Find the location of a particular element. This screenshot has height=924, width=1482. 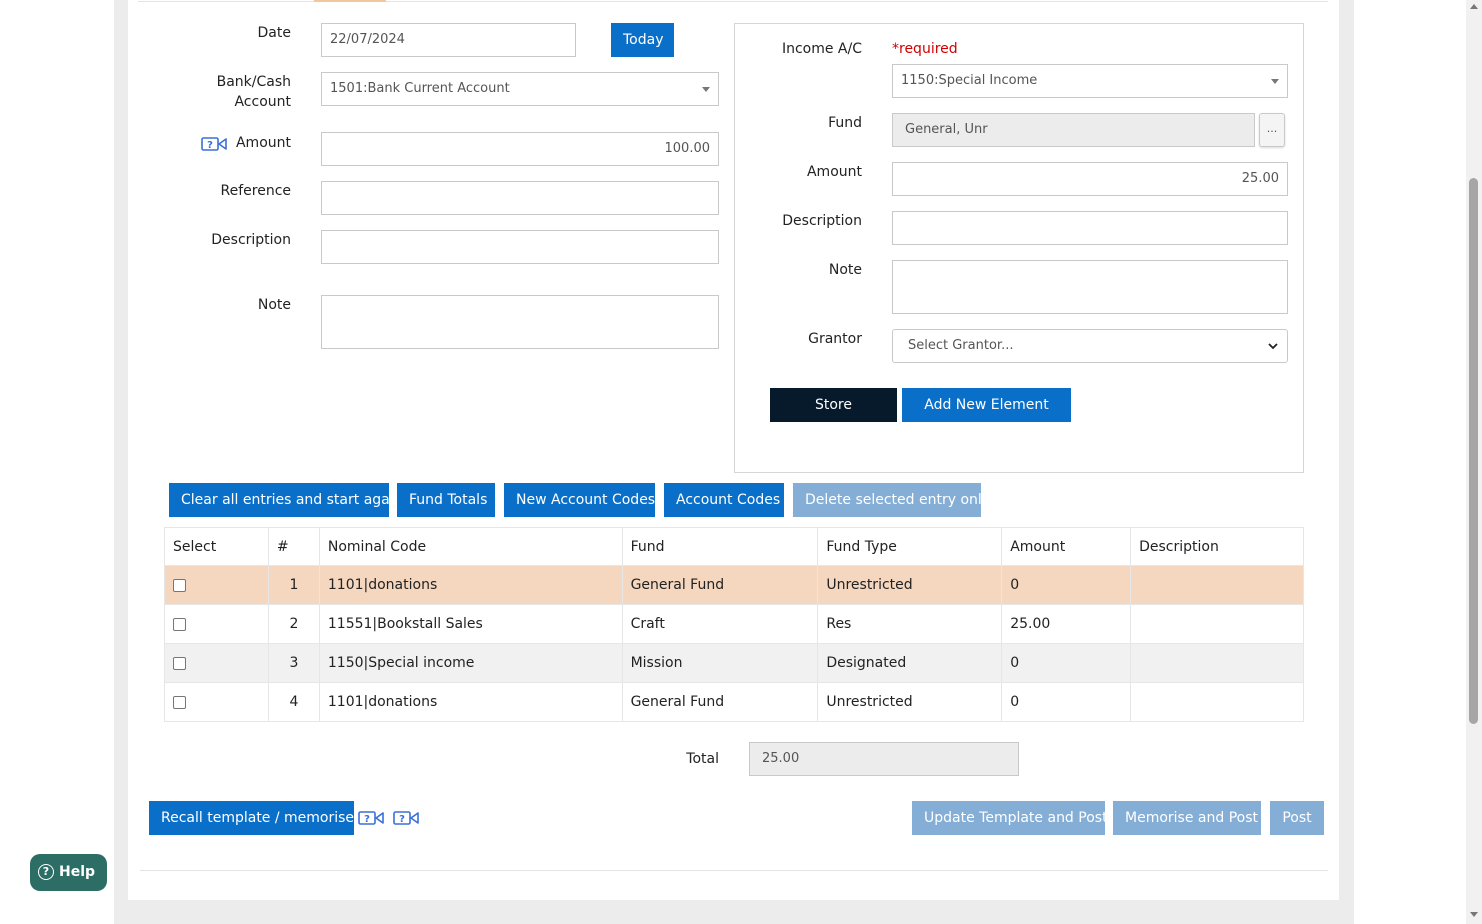

income-account-label: Income A/C is located at coordinates (821, 49).